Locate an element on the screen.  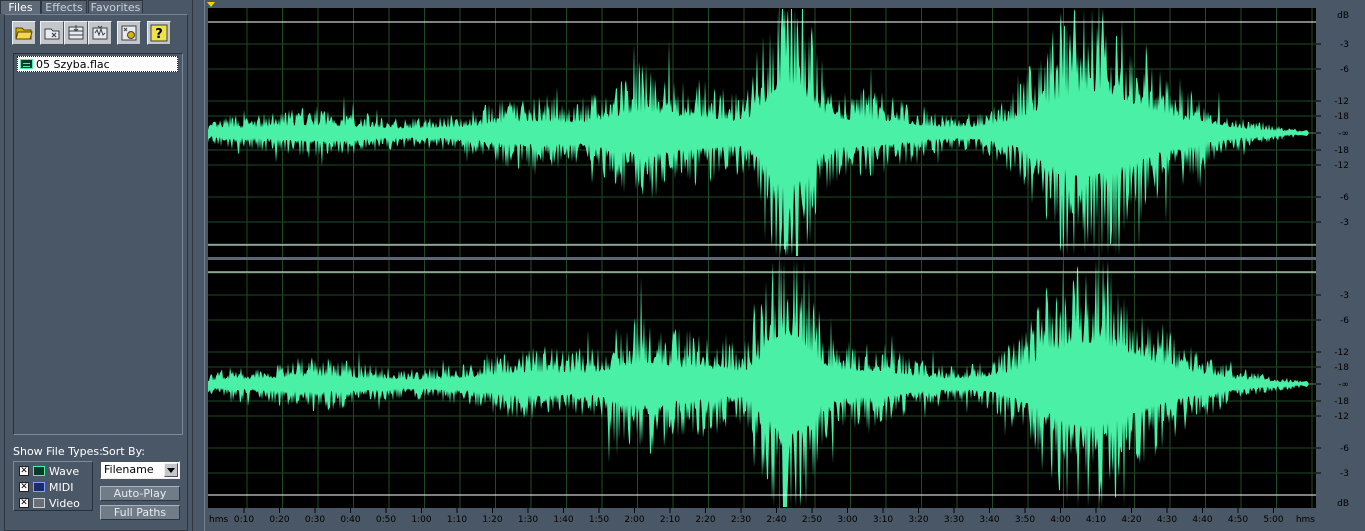
time-tick-label: 2:40 is located at coordinates (776, 520).